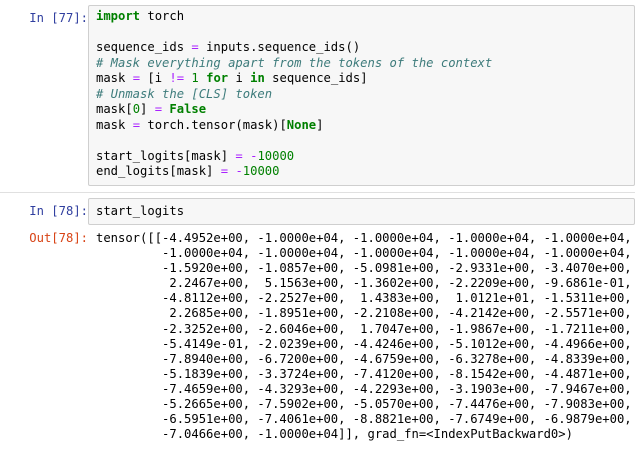  Describe the element at coordinates (195, 78) in the screenshot. I see `code-token: 1` at that location.